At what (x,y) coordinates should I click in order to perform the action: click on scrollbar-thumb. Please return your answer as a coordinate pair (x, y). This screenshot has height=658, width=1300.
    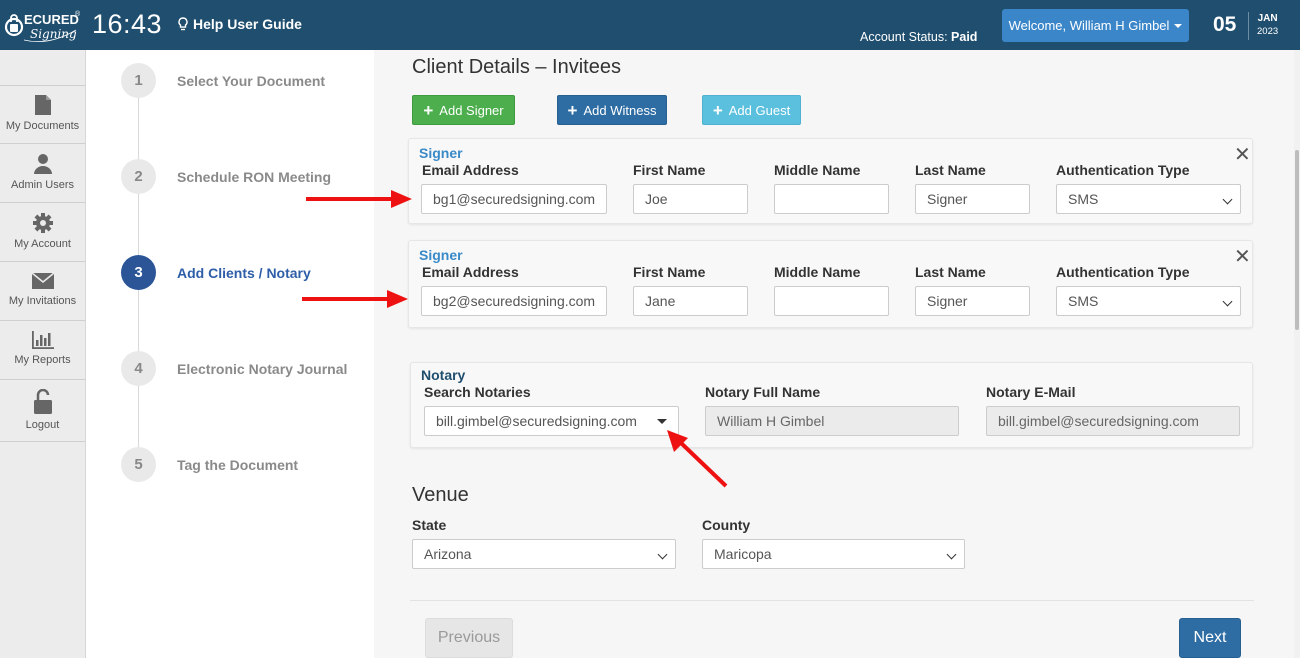
    Looking at the image, I should click on (1297, 240).